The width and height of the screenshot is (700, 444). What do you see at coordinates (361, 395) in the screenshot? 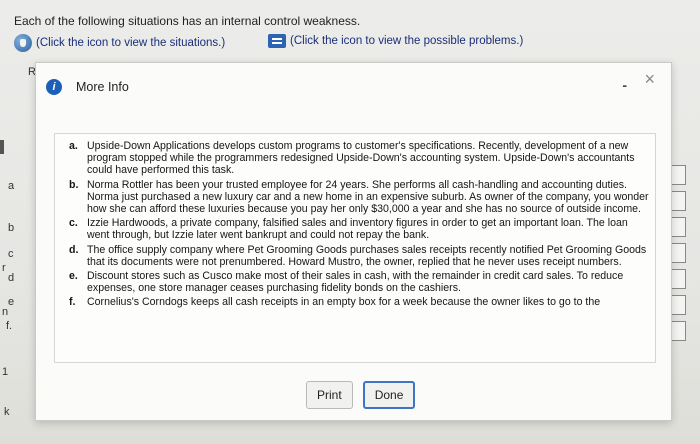
I see `dialog-footer: Print Done` at bounding box center [361, 395].